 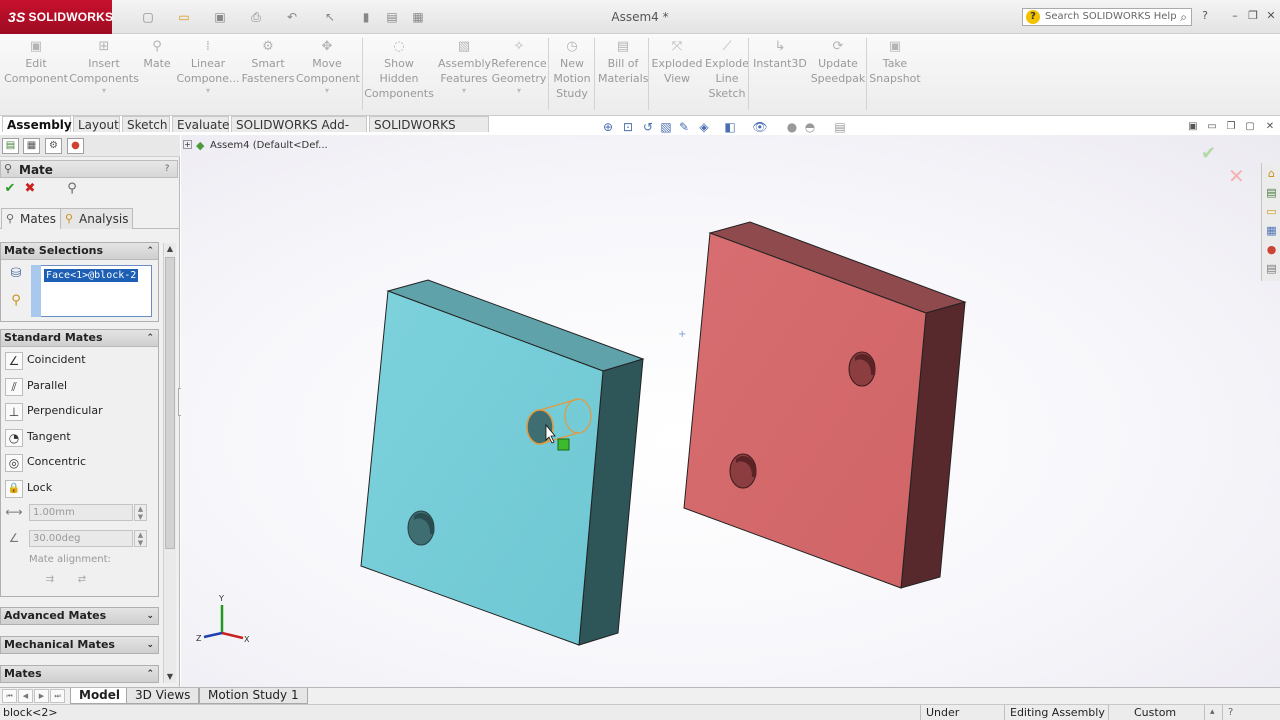 What do you see at coordinates (170, 403) in the screenshot?
I see `scroll-thumb` at bounding box center [170, 403].